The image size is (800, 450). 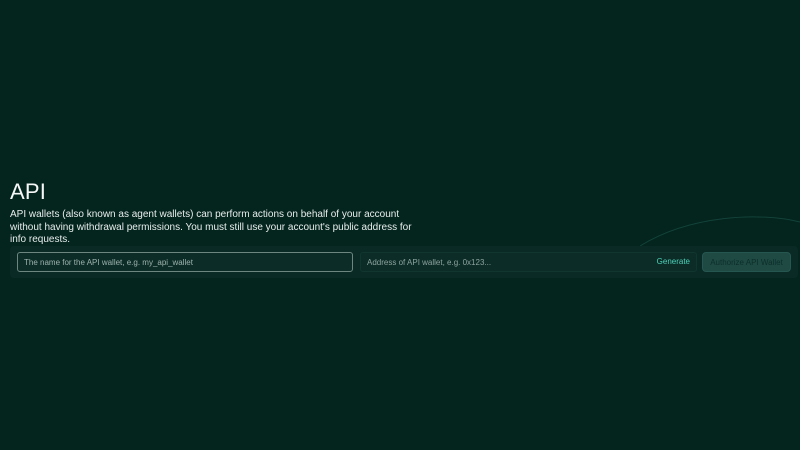 What do you see at coordinates (746, 262) in the screenshot?
I see `authorize-api-wallet-button: Authorize API Wallet` at bounding box center [746, 262].